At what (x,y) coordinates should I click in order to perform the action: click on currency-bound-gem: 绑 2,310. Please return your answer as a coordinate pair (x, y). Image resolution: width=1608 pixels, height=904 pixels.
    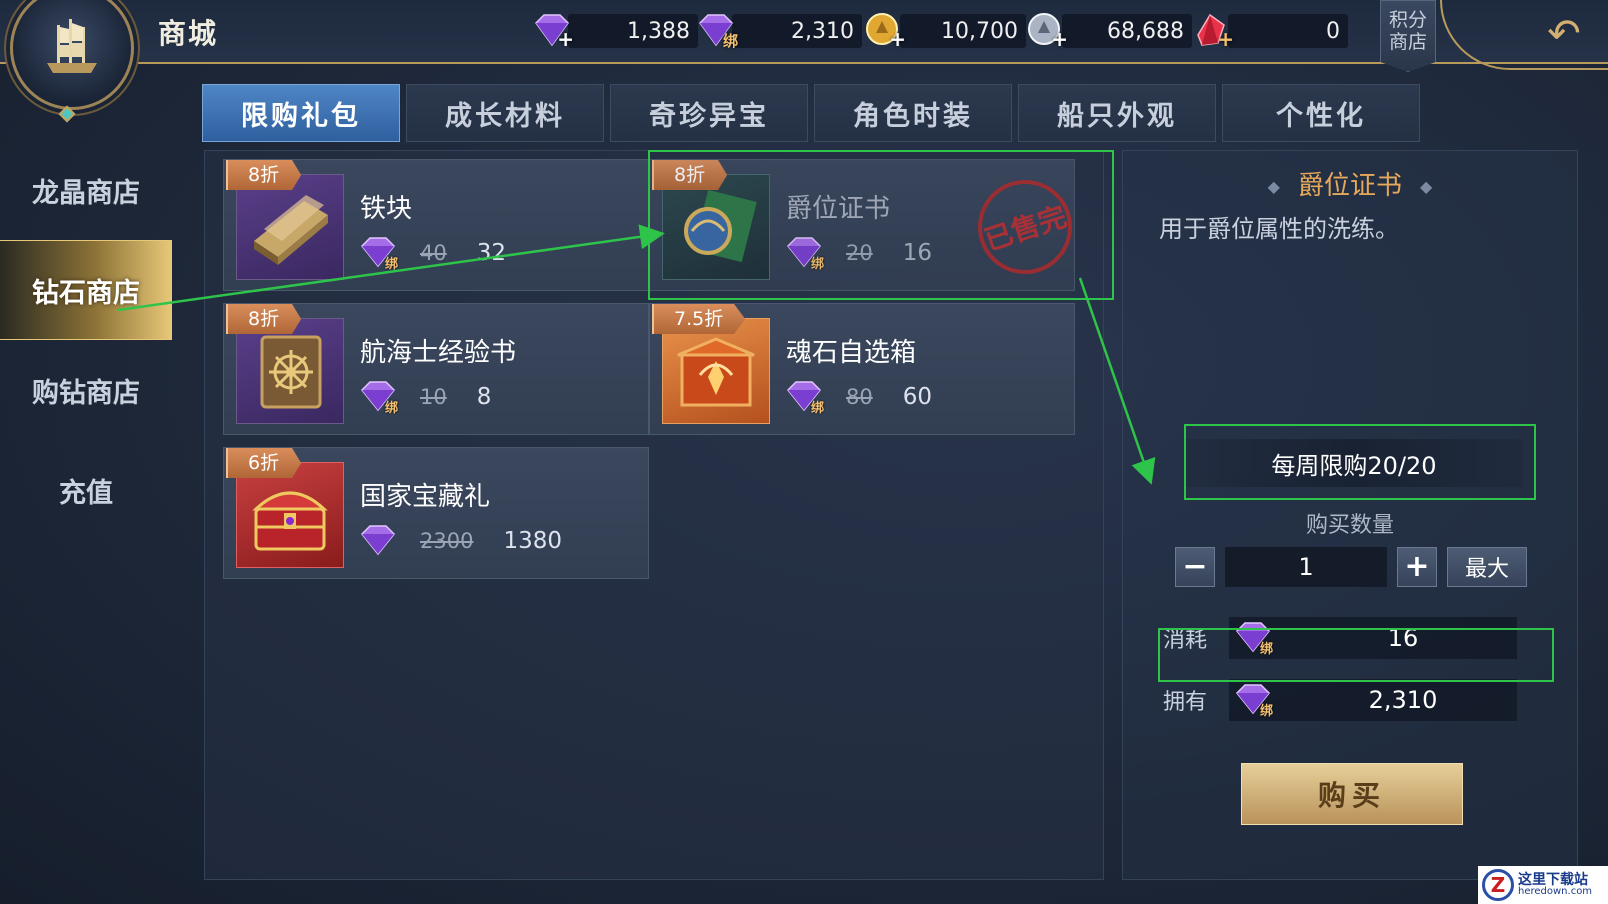
    Looking at the image, I should click on (778, 31).